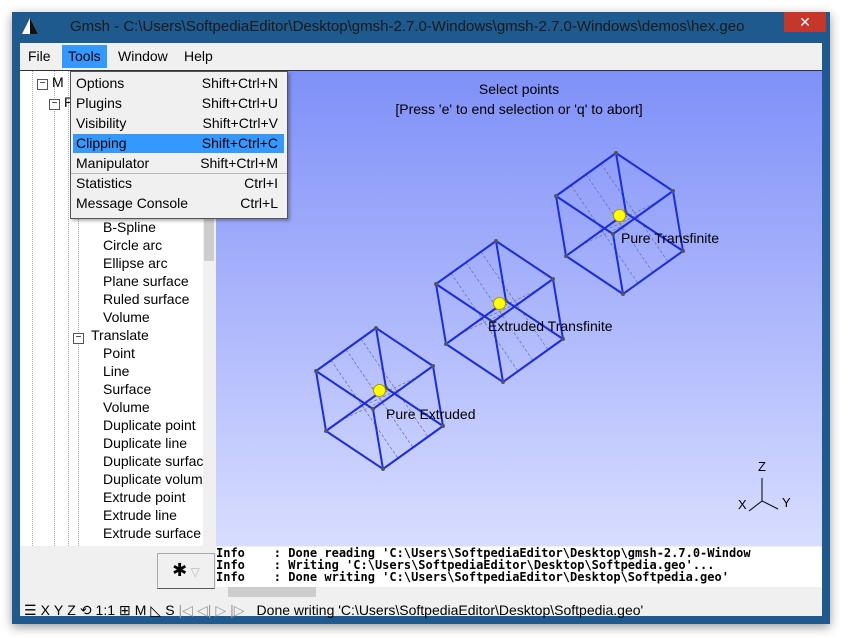  Describe the element at coordinates (198, 56) in the screenshot. I see `menu-help: Help` at that location.